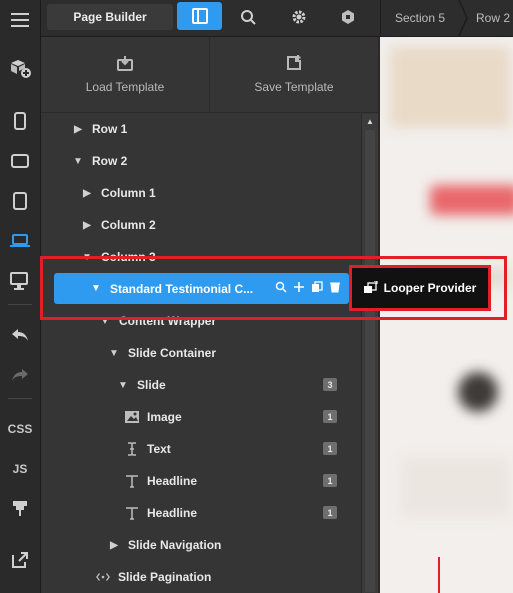  Describe the element at coordinates (125, 64) in the screenshot. I see `download-template-icon` at that location.